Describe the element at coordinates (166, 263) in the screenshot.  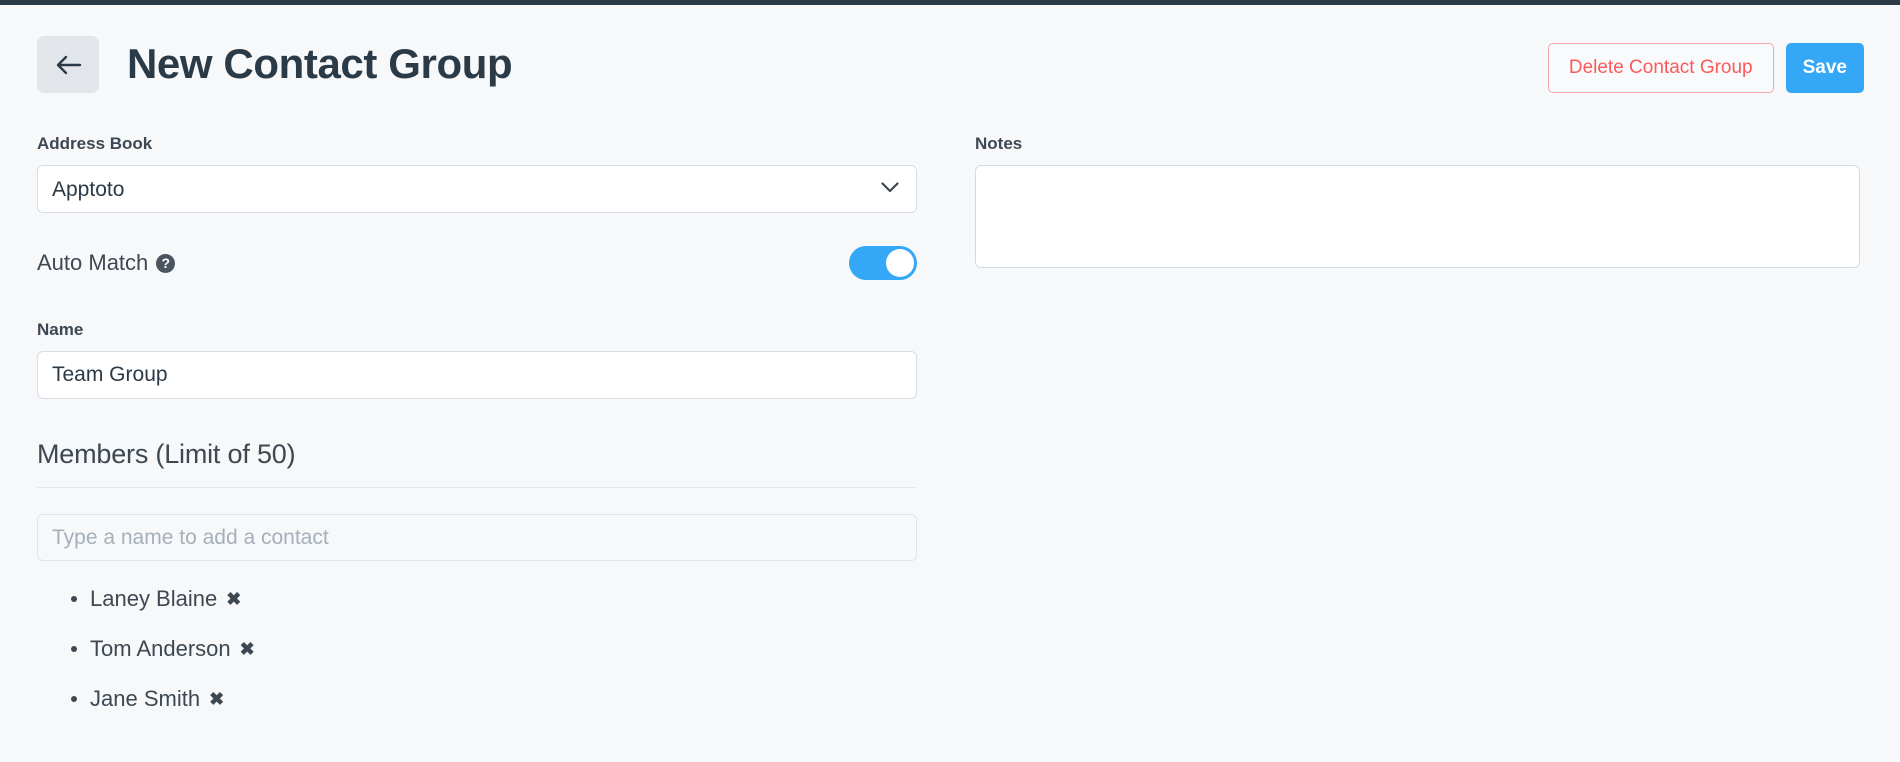
I see `help-circle-icon: ?` at that location.